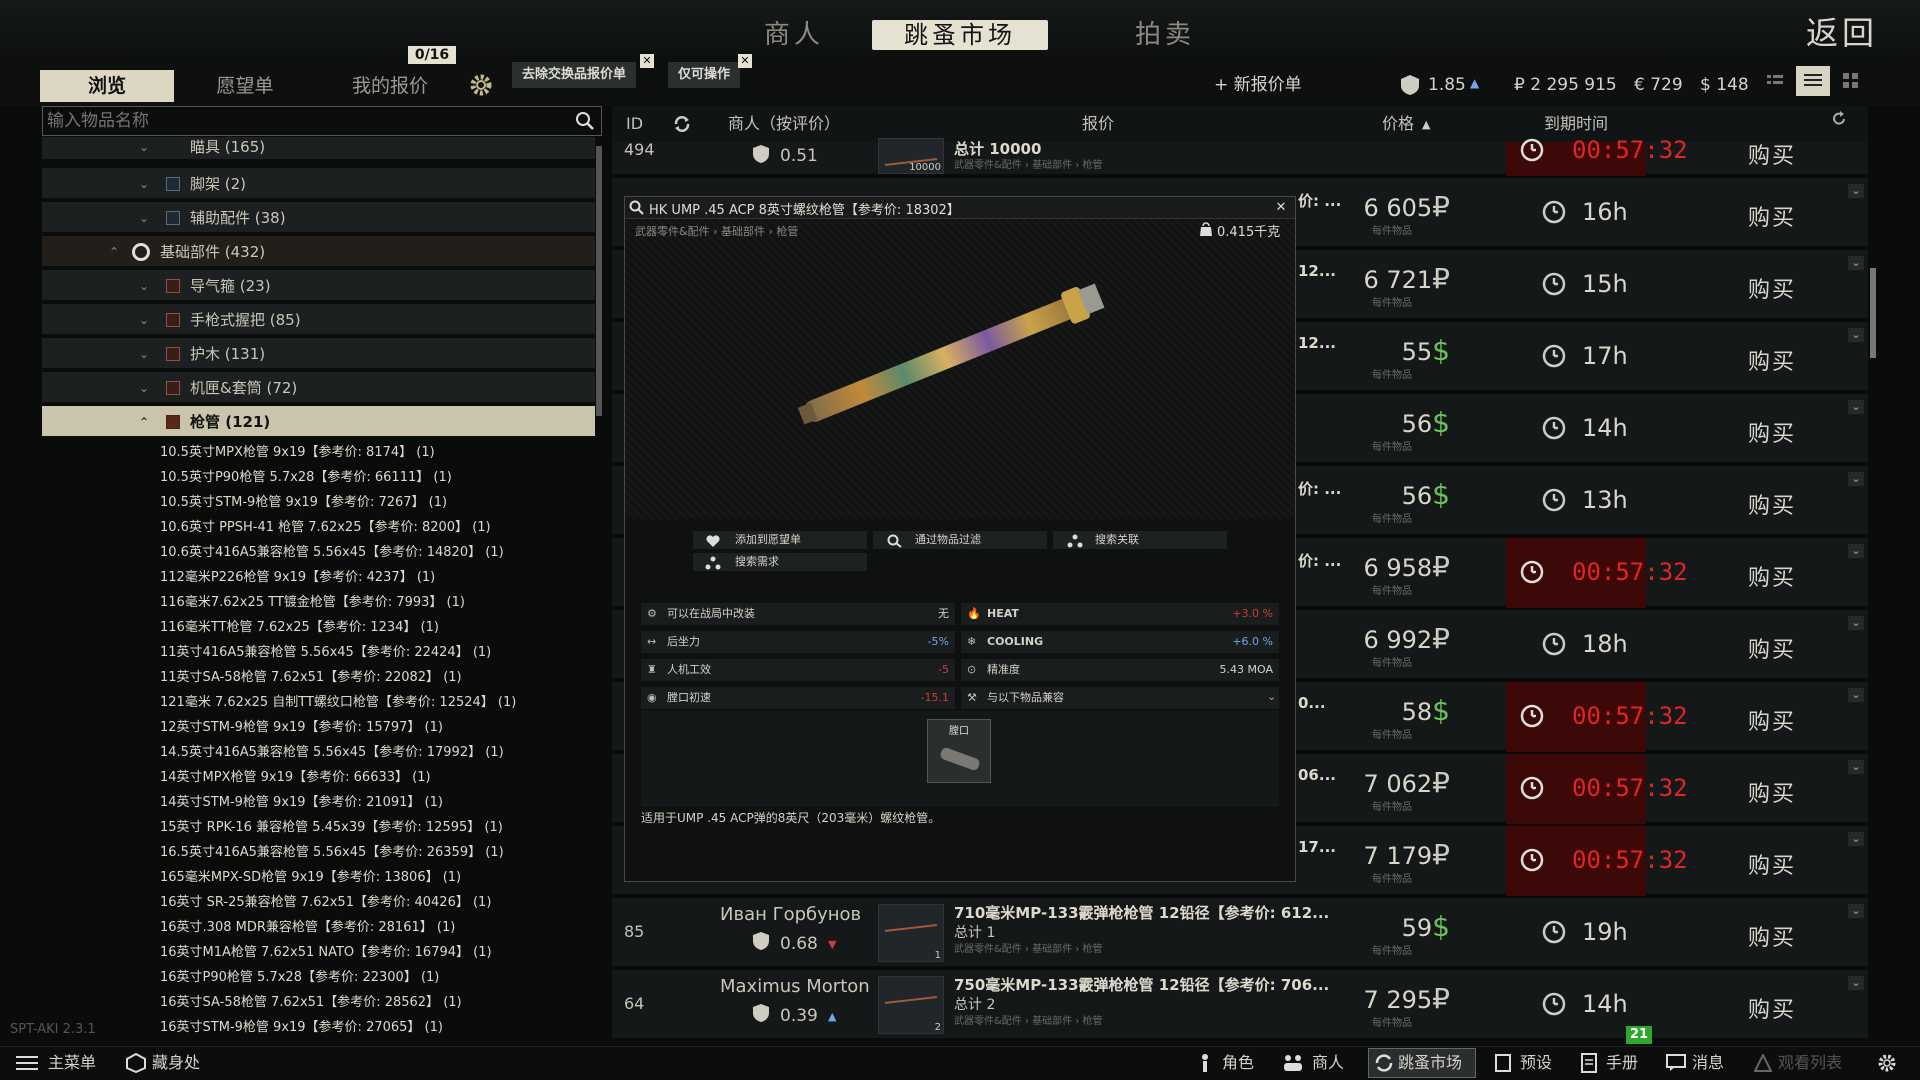 The width and height of the screenshot is (1920, 1080). Describe the element at coordinates (784, 124) in the screenshot. I see `col-merchant: 商人（按评价）` at that location.